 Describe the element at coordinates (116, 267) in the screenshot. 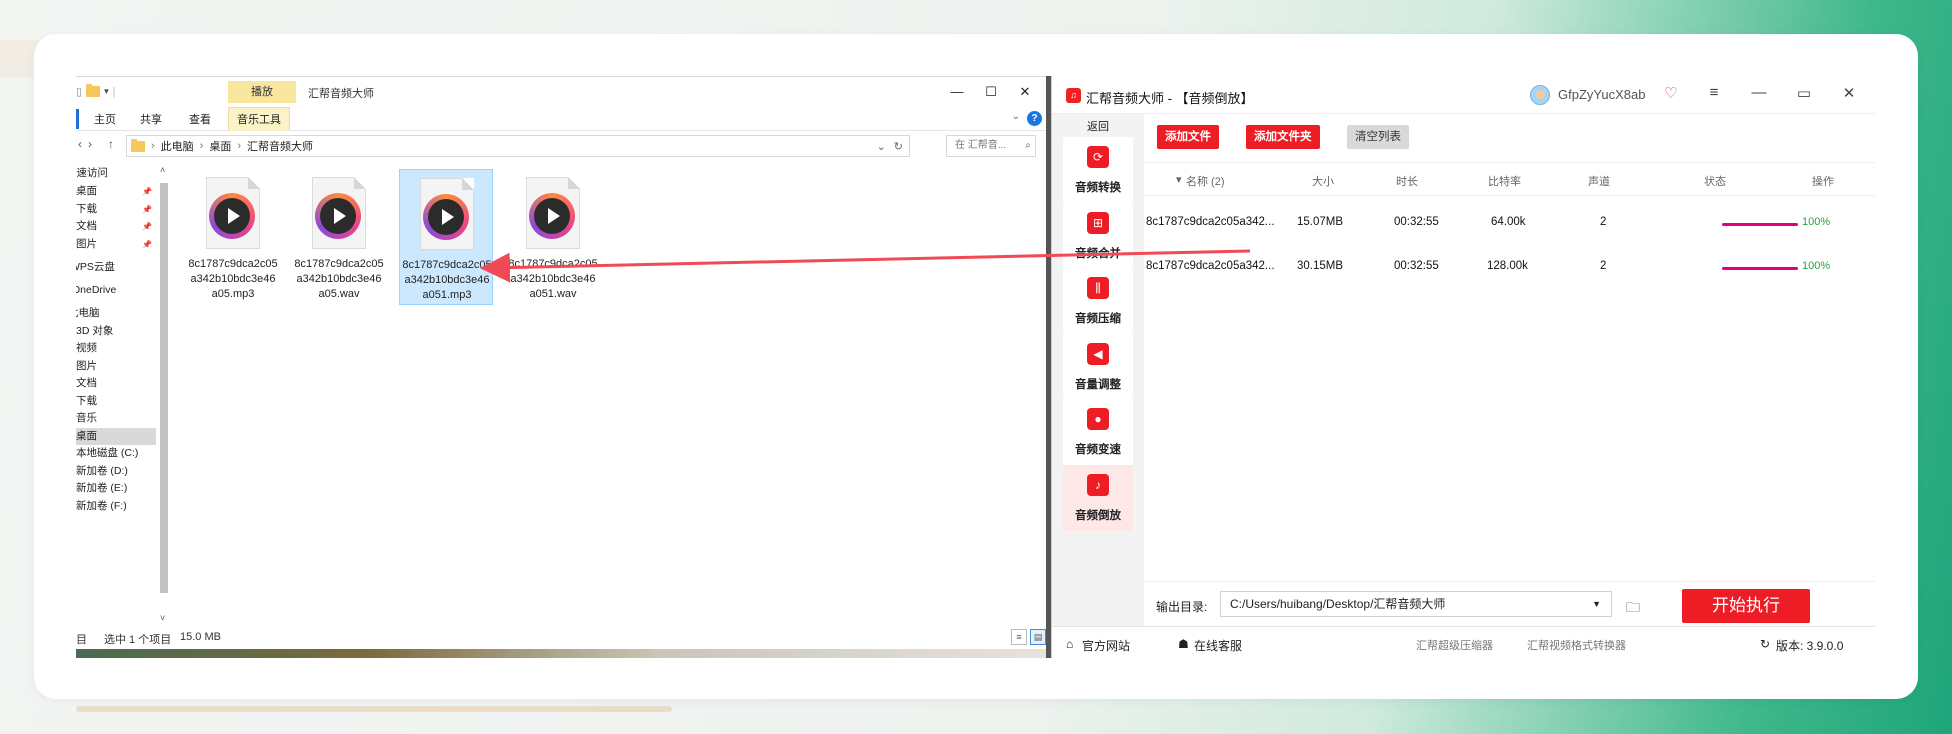

I see `nav-item: WPS云盘` at that location.